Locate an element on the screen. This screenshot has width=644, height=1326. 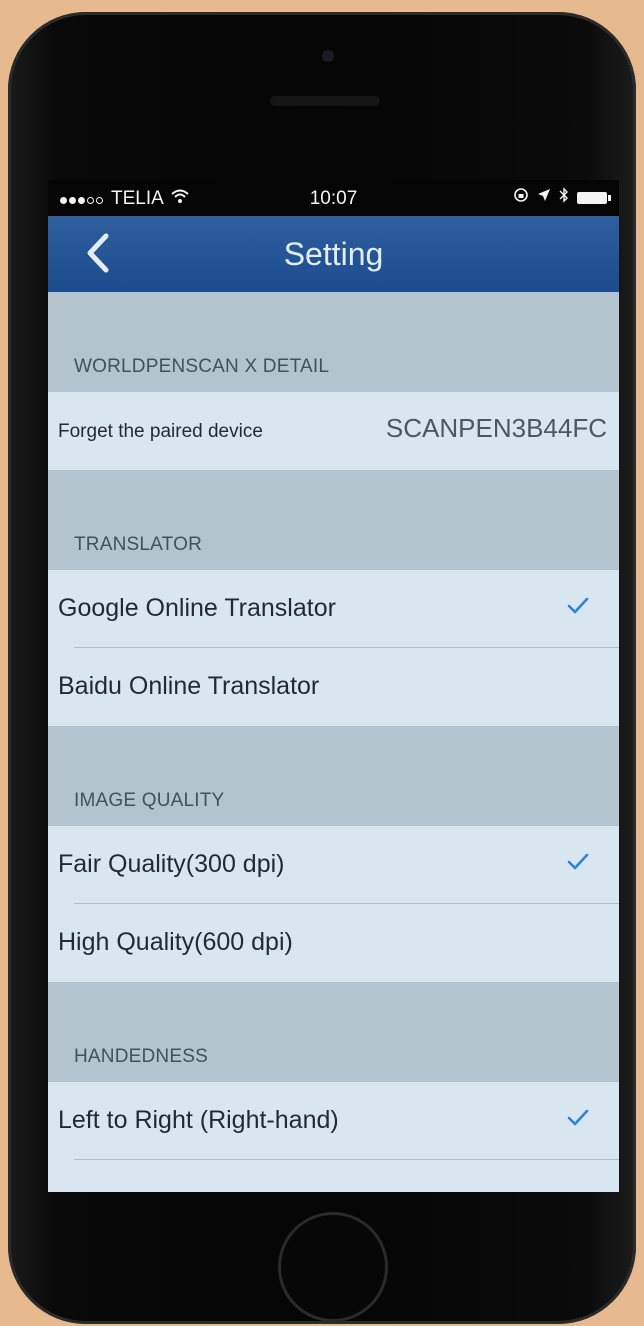
row-label: Fair Quality(300 dpi) is located at coordinates (171, 864).